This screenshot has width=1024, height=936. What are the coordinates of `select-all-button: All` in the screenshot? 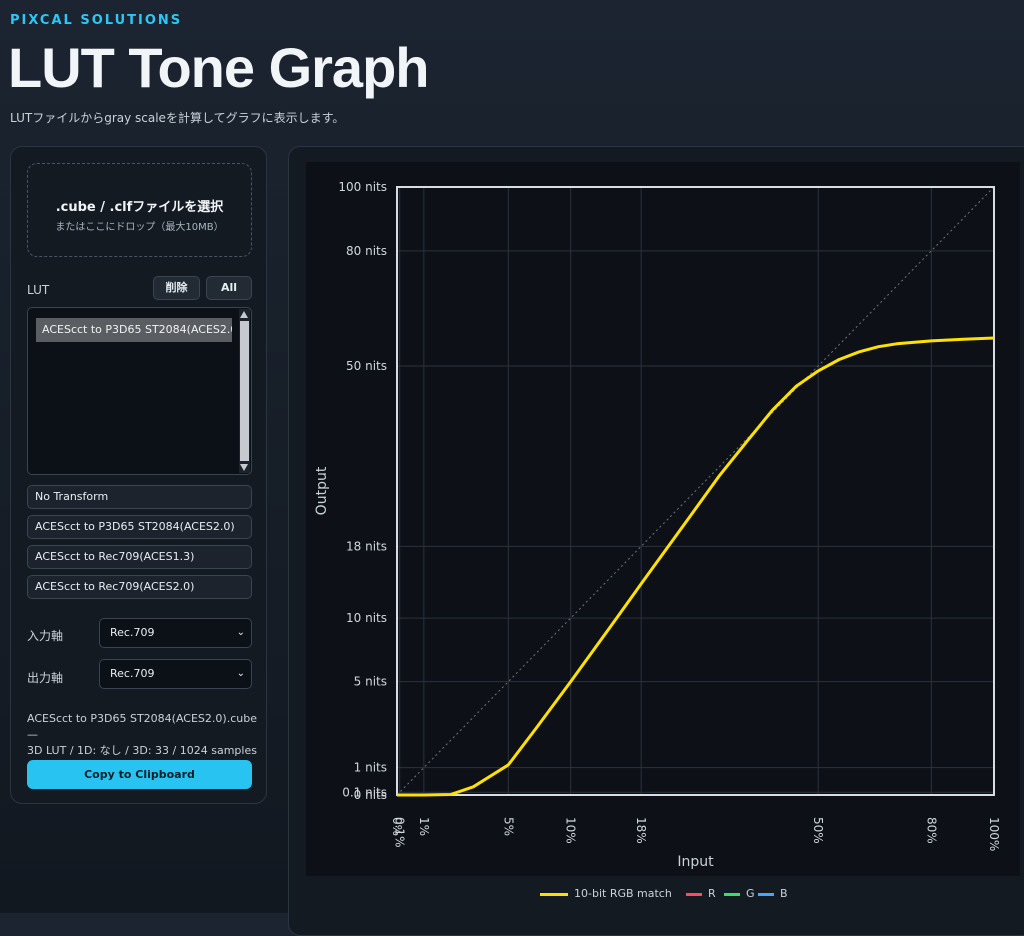 It's located at (229, 288).